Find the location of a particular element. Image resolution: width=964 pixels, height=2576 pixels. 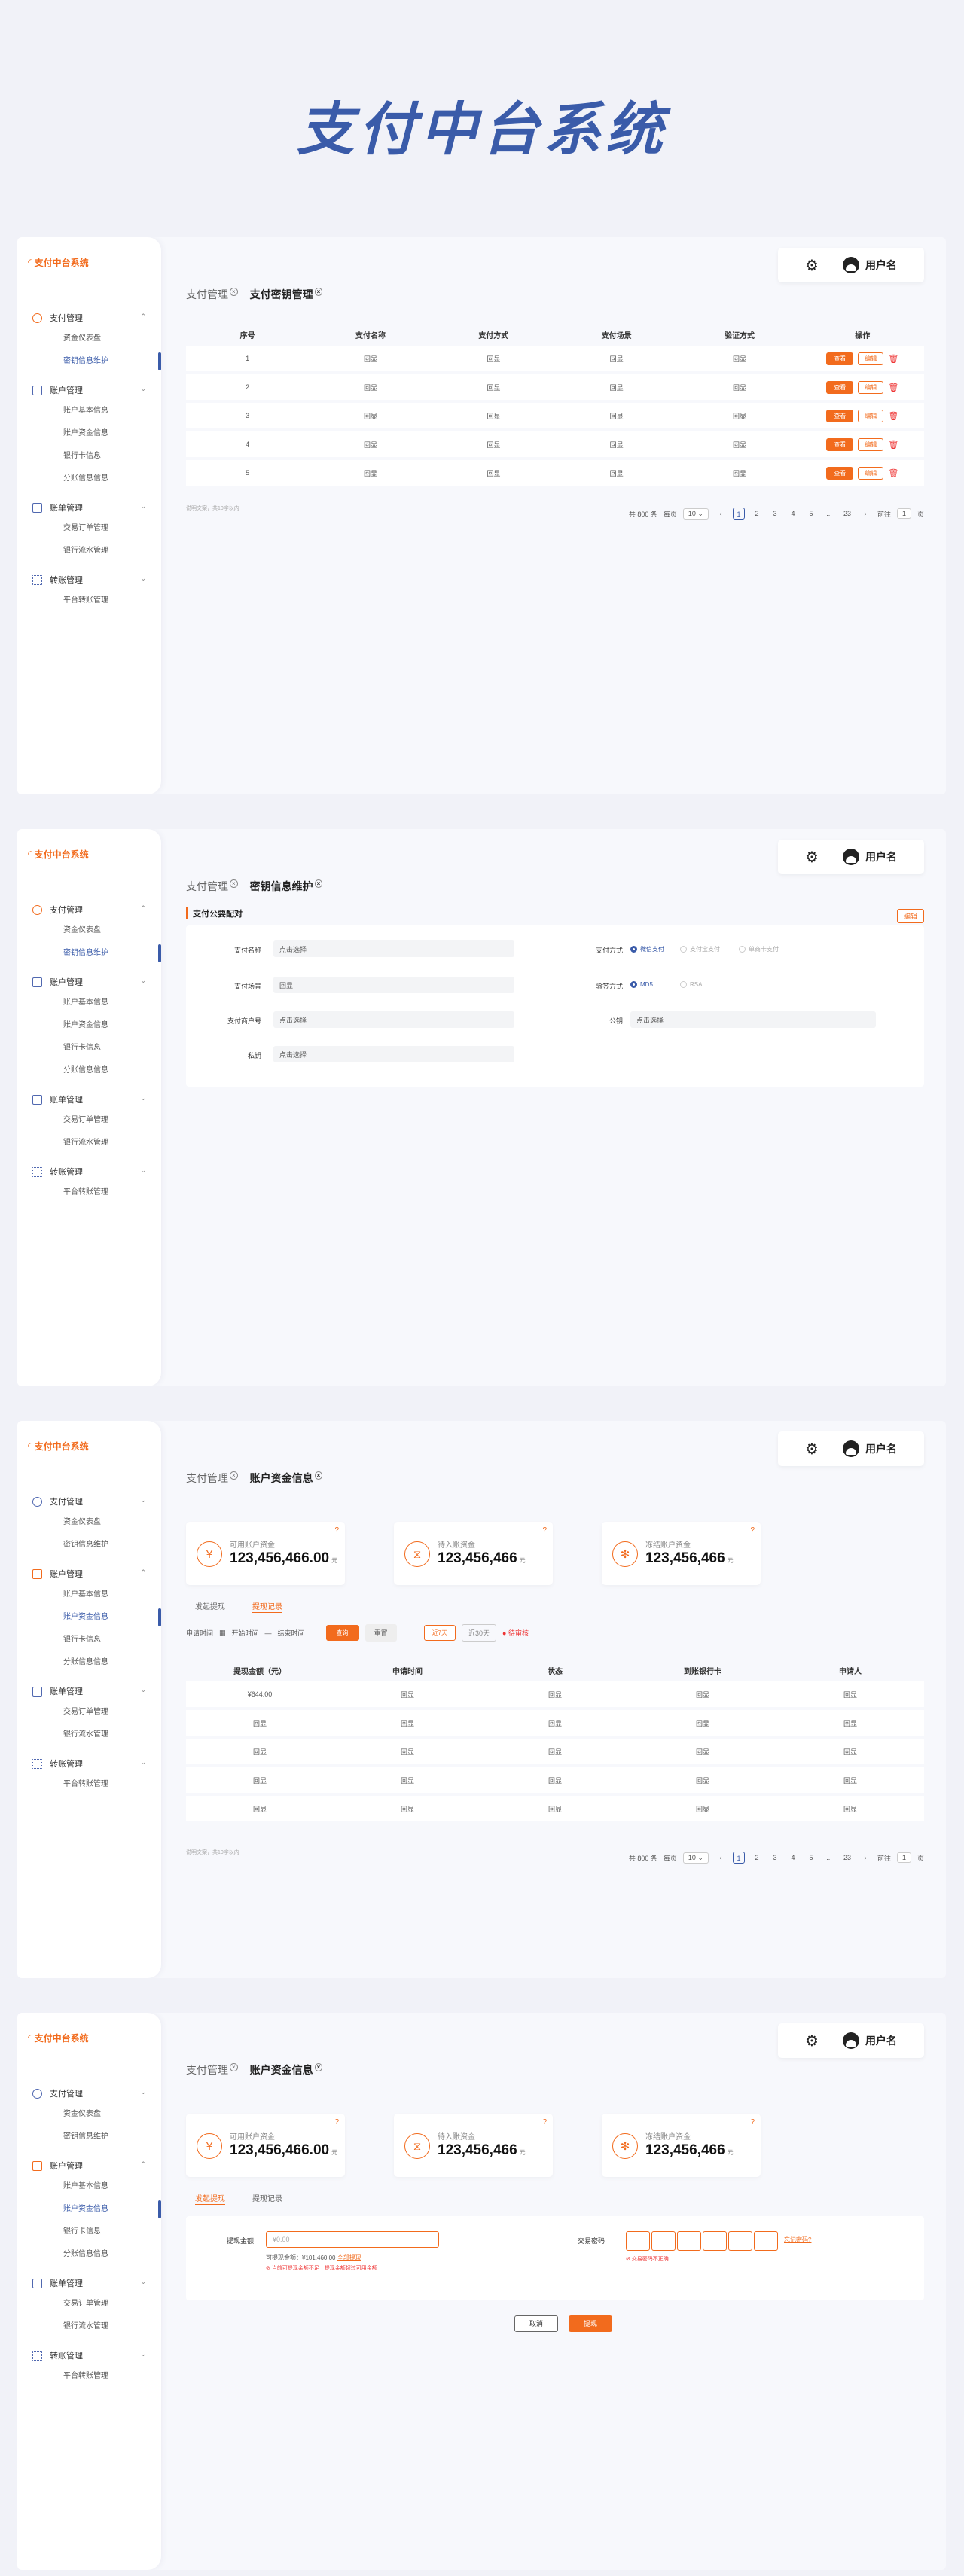

withdraw-all-link: 全部提现 is located at coordinates (349, 2257).